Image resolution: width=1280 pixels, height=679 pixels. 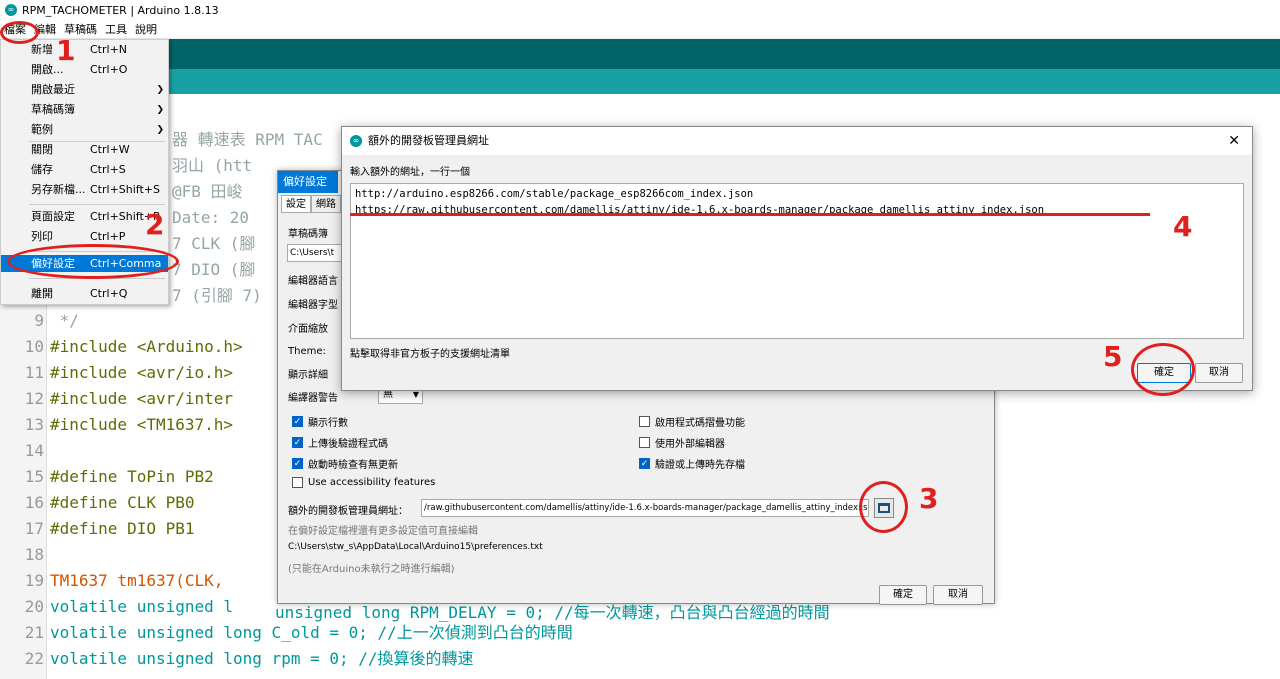 What do you see at coordinates (308, 234) in the screenshot?
I see `sketchbook-label: 草稿碼簿` at bounding box center [308, 234].